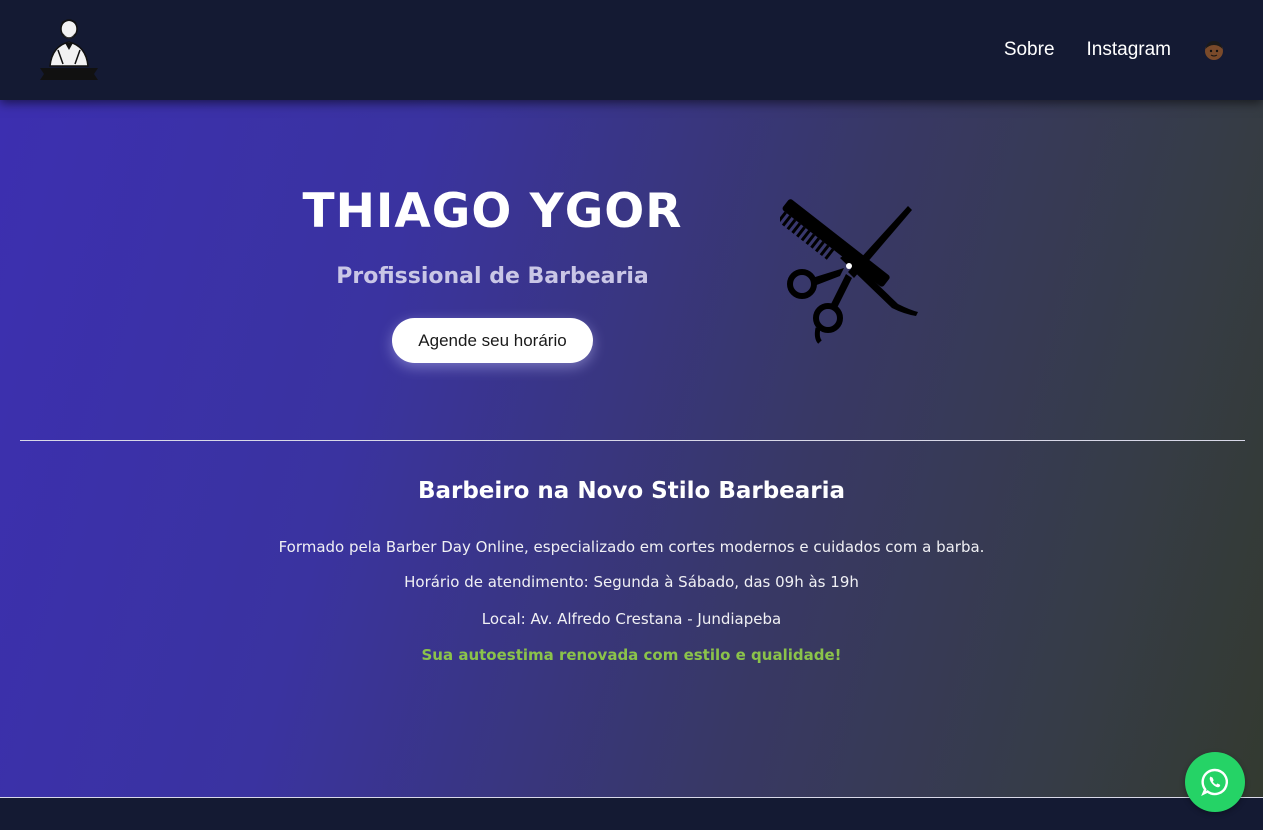 This screenshot has width=1263, height=830. What do you see at coordinates (1029, 50) in the screenshot?
I see `nav-link-sobre: Sobre` at bounding box center [1029, 50].